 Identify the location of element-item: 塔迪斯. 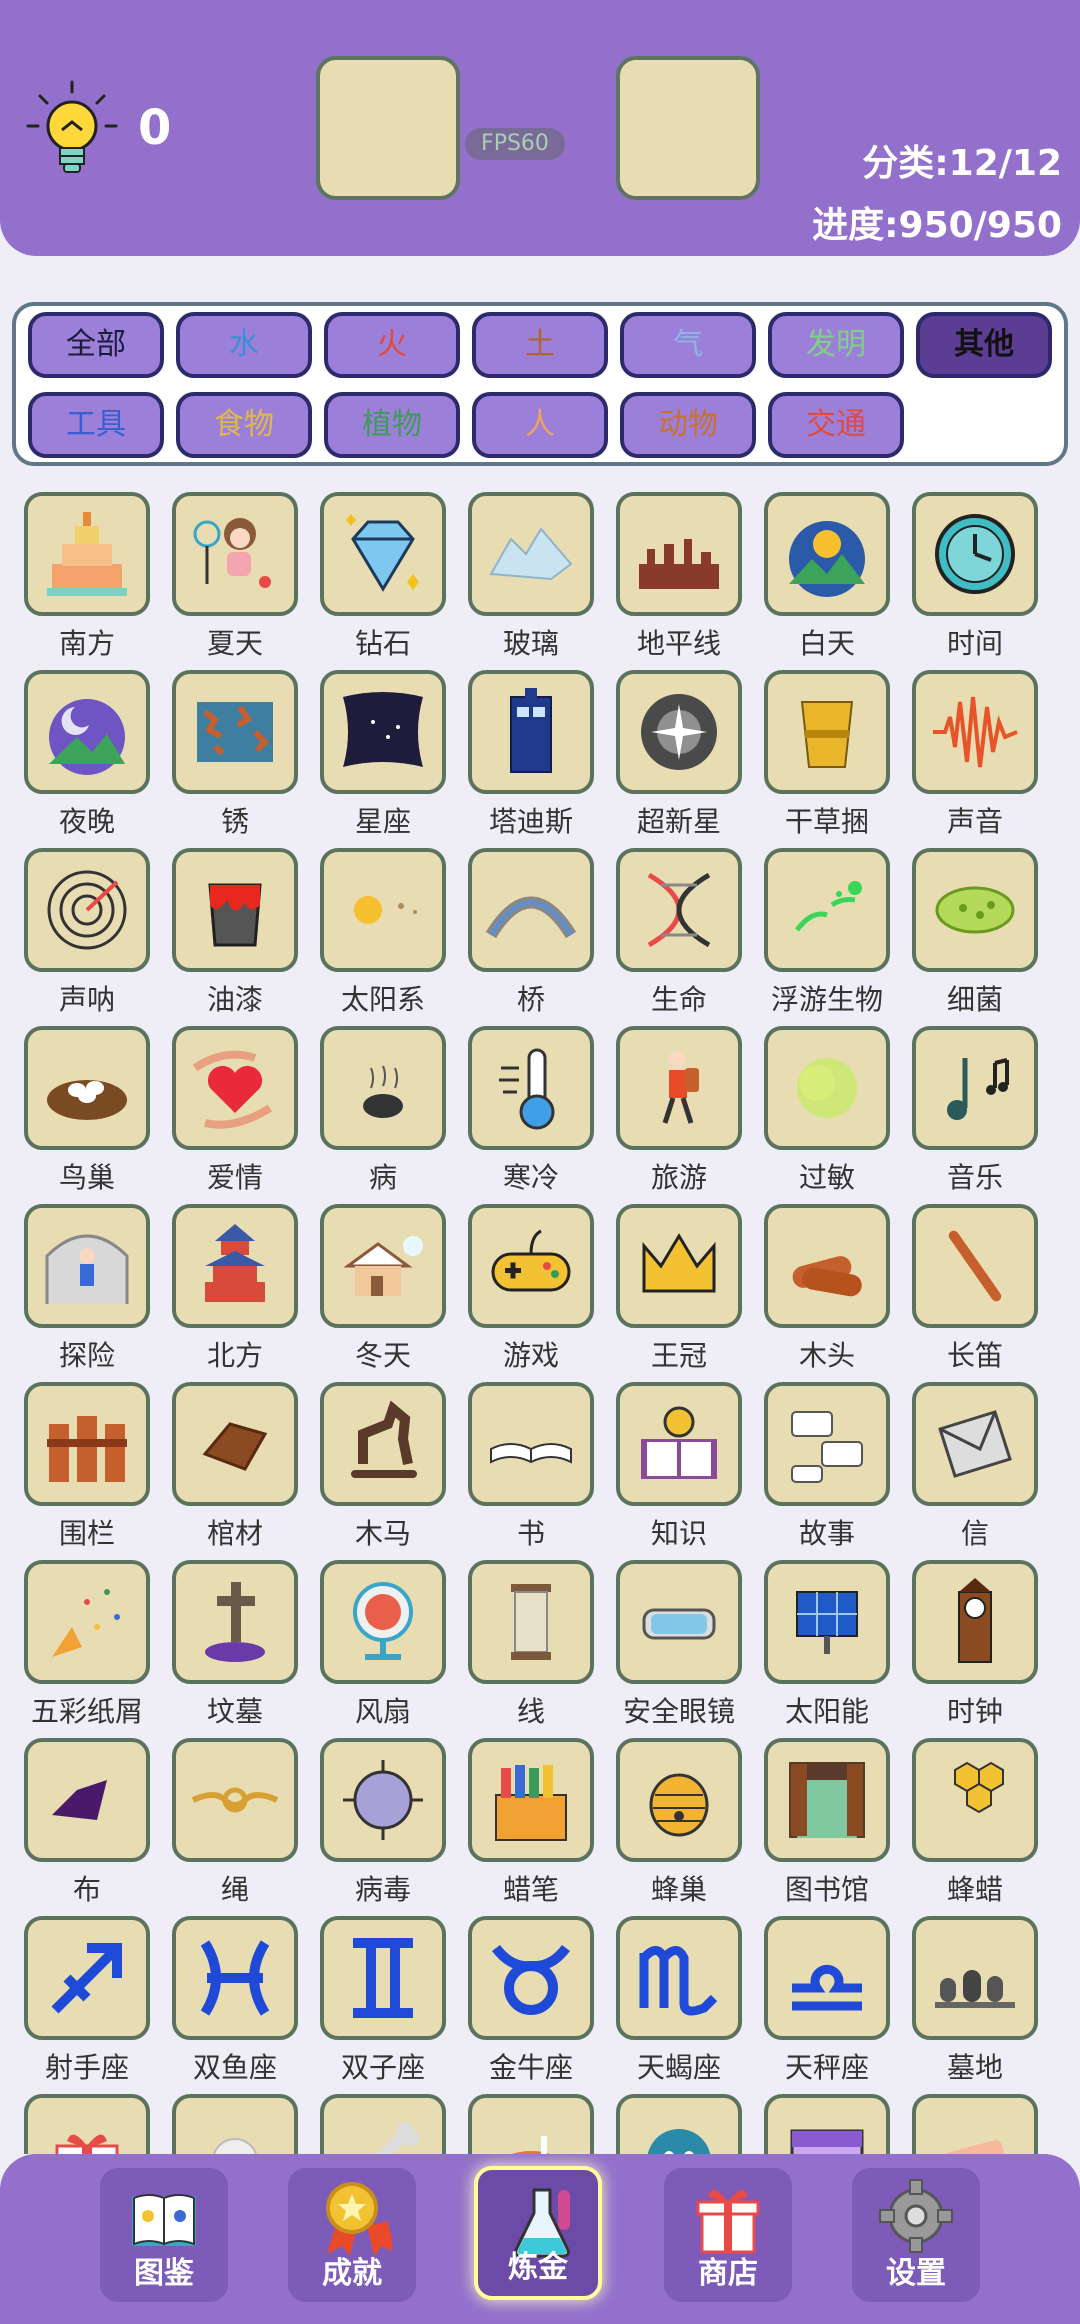
(542, 759).